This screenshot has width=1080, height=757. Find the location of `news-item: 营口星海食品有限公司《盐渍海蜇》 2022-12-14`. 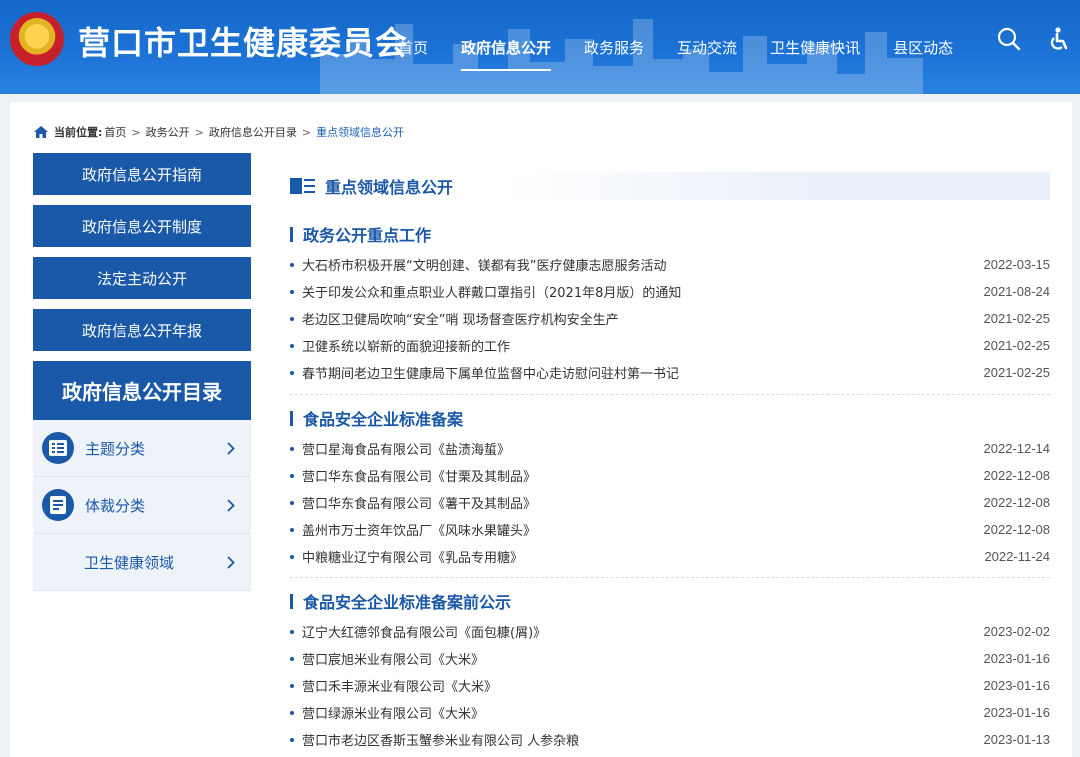

news-item: 营口星海食品有限公司《盐渍海蜇》 2022-12-14 is located at coordinates (670, 448).